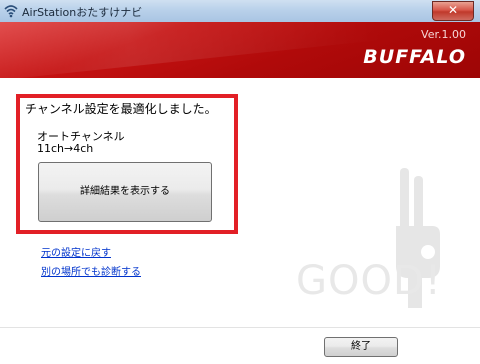 This screenshot has width=480, height=364. I want to click on close-button: ✕, so click(453, 11).